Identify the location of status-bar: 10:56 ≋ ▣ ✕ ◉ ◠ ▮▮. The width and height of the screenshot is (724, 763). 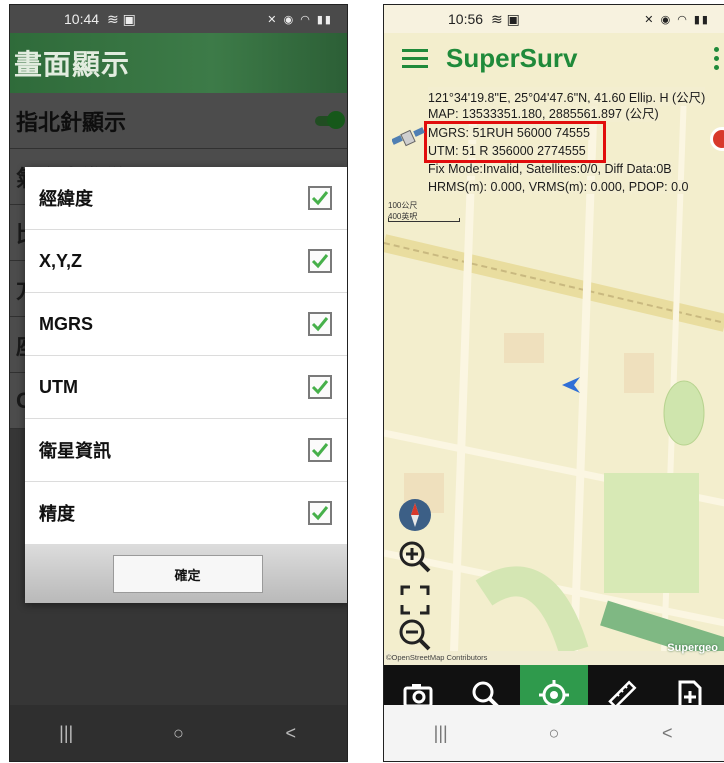
(554, 19).